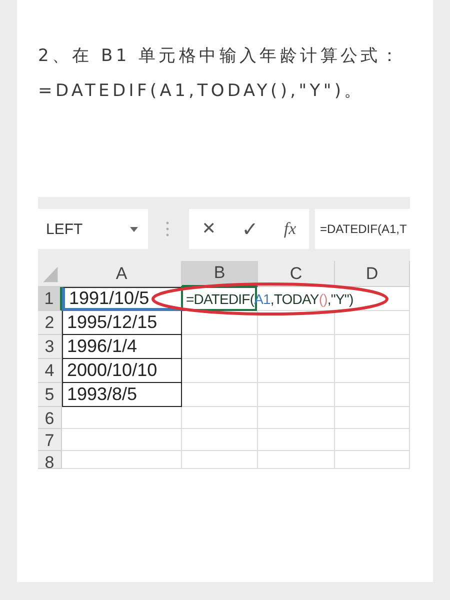 This screenshot has height=600, width=450. What do you see at coordinates (122, 323) in the screenshot?
I see `table-cell: 1995/12/15` at bounding box center [122, 323].